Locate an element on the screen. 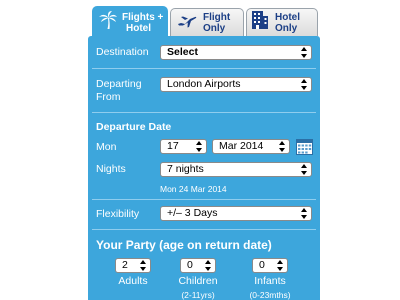 The width and height of the screenshot is (400, 300). tab-hotel-only: Hotel Only is located at coordinates (282, 22).